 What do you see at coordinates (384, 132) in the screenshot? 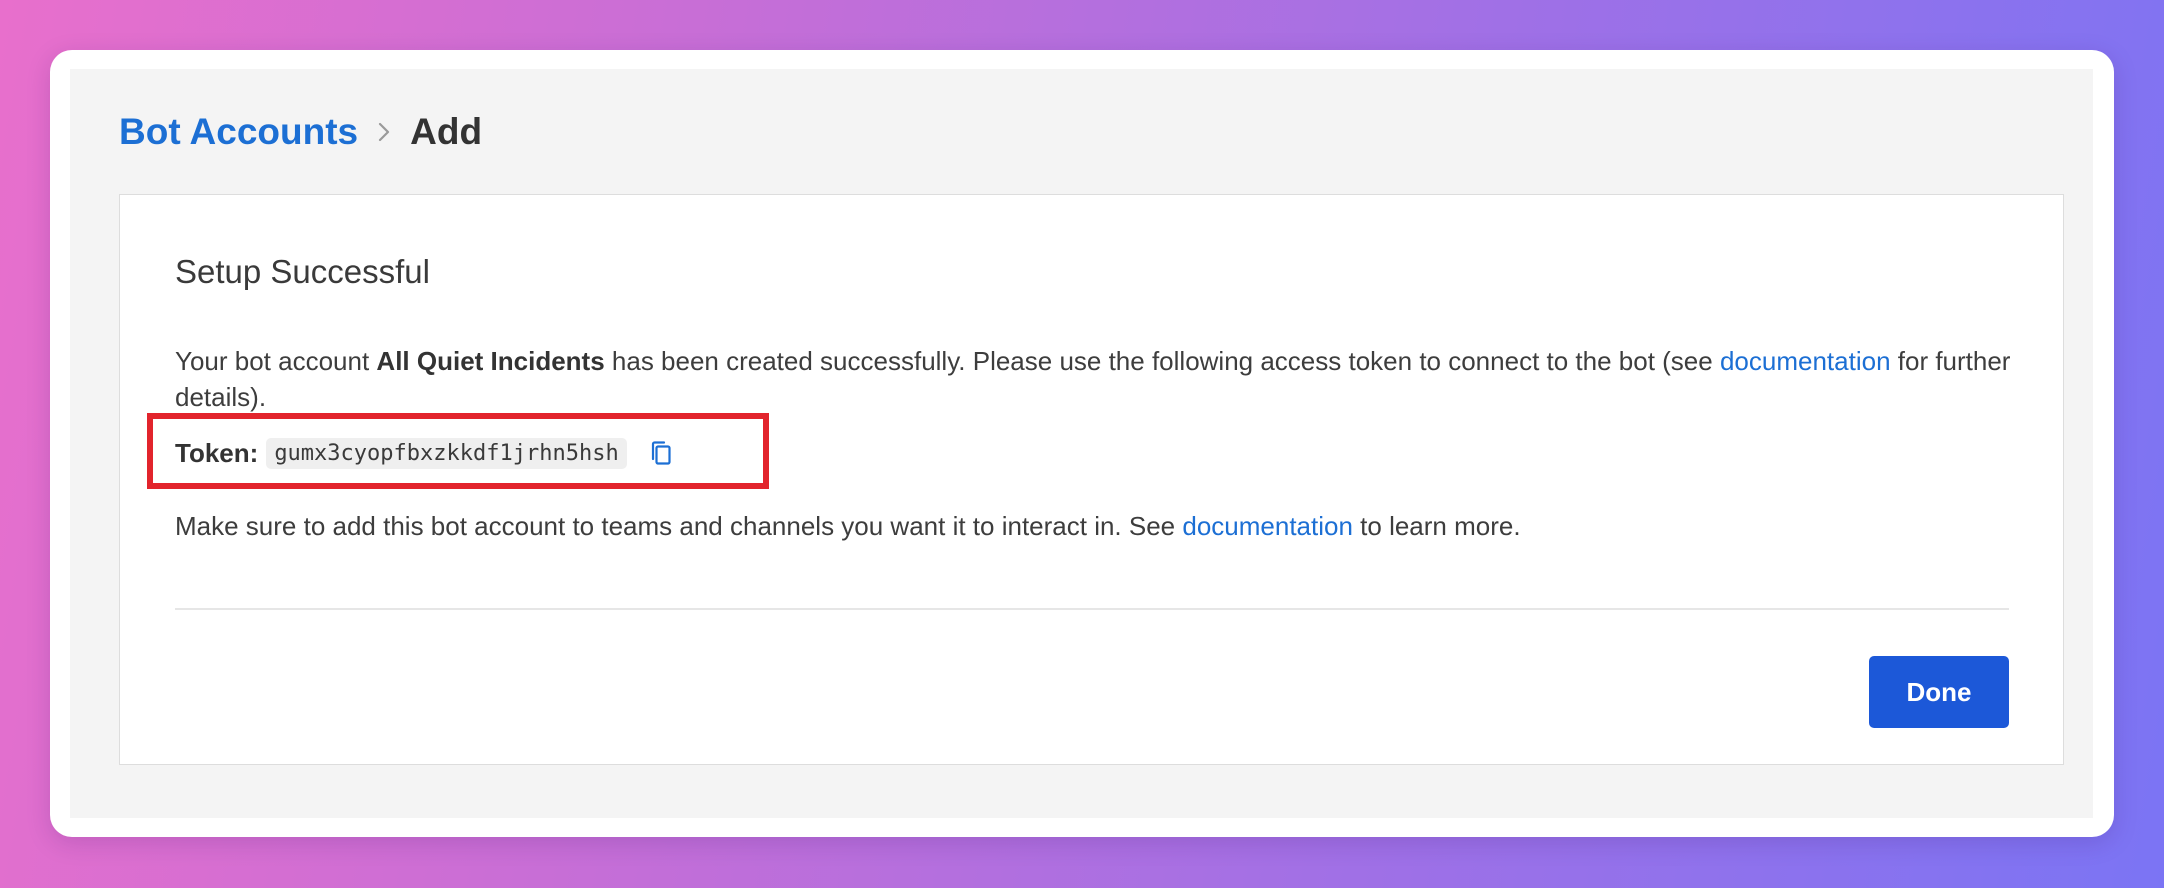
I see `chevron-right-icon` at bounding box center [384, 132].